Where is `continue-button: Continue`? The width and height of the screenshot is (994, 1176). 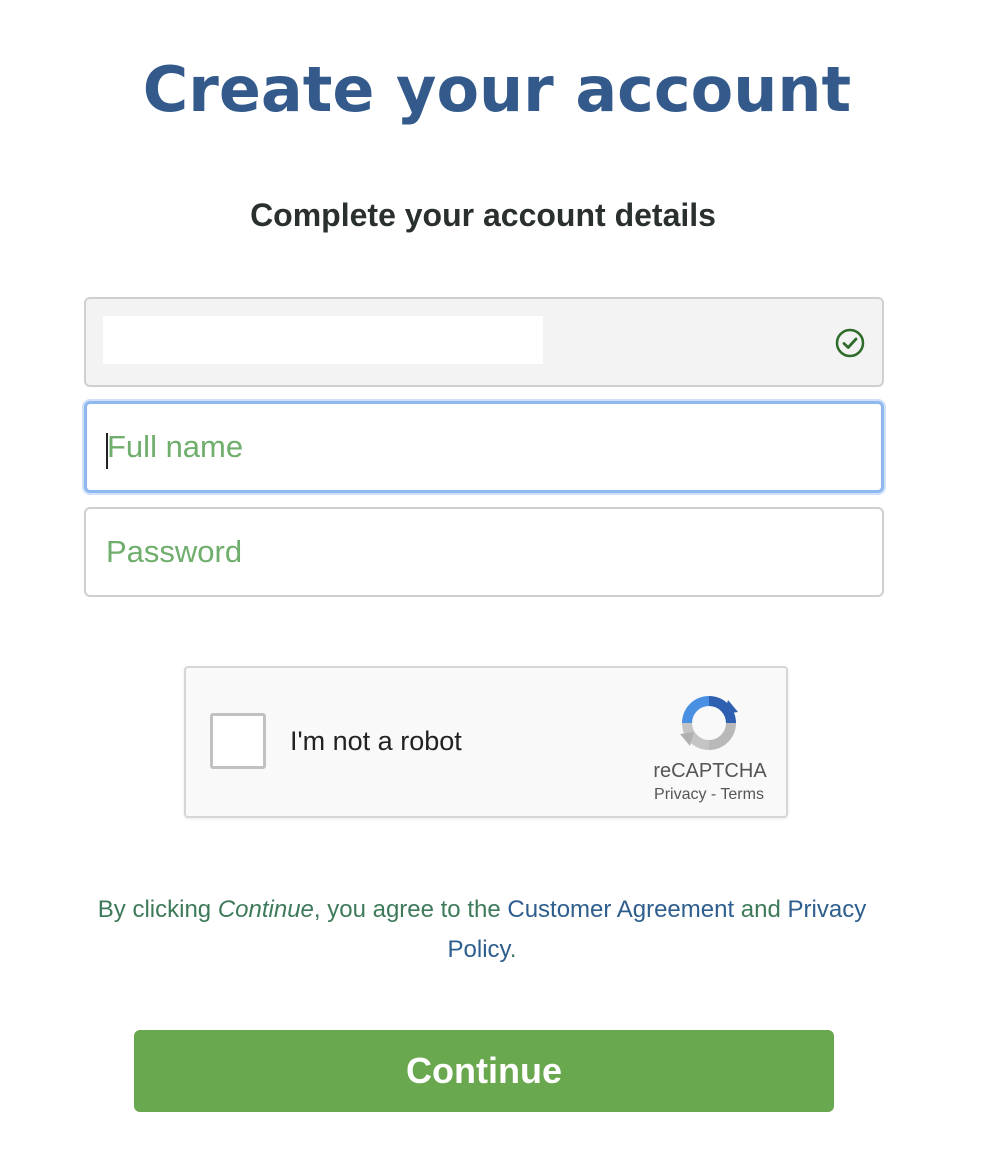
continue-button: Continue is located at coordinates (484, 1071).